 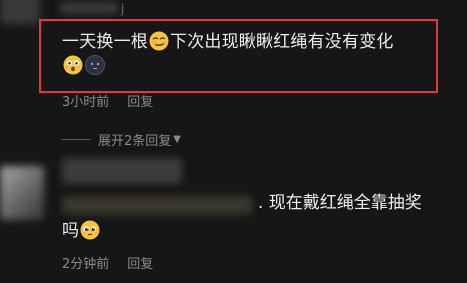 What do you see at coordinates (252, 54) in the screenshot?
I see `comment-text: 一天换一根 下次出现瞅瞅红绳有没有变化` at bounding box center [252, 54].